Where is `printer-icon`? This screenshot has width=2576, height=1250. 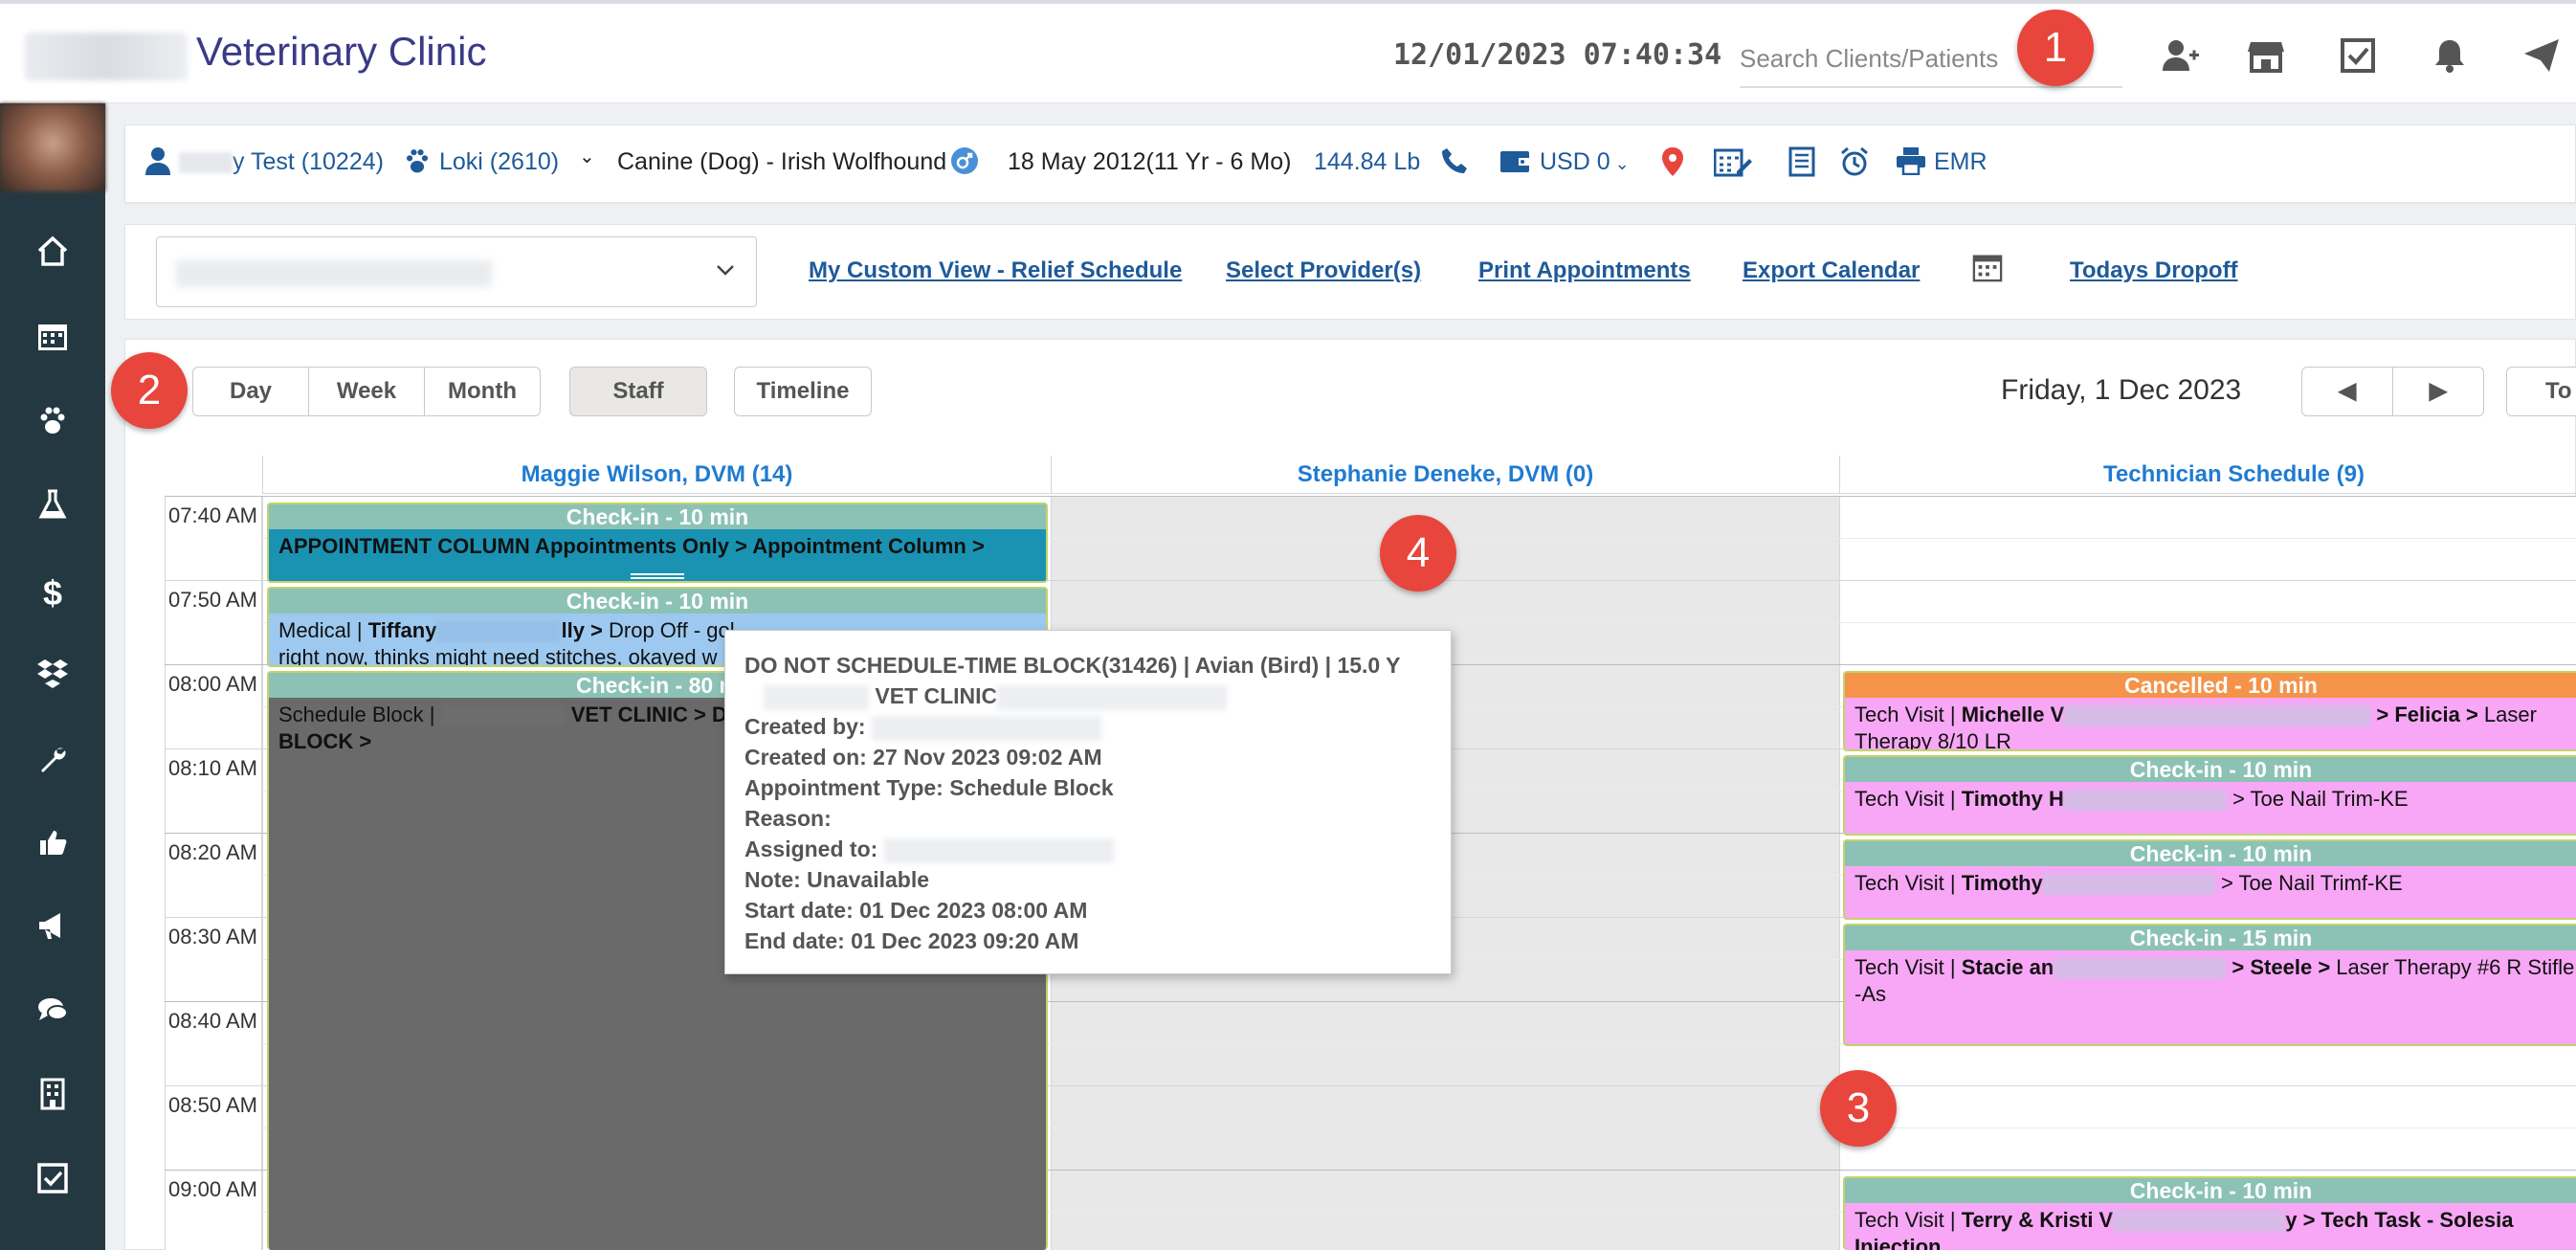
printer-icon is located at coordinates (1911, 164).